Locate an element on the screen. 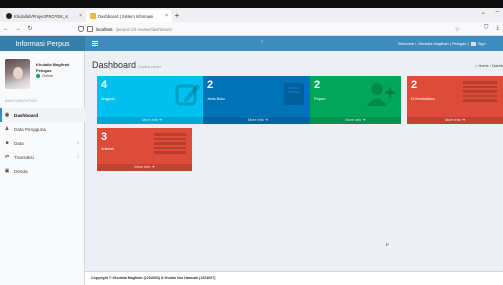  stat-label: Pinjam is located at coordinates (320, 99).